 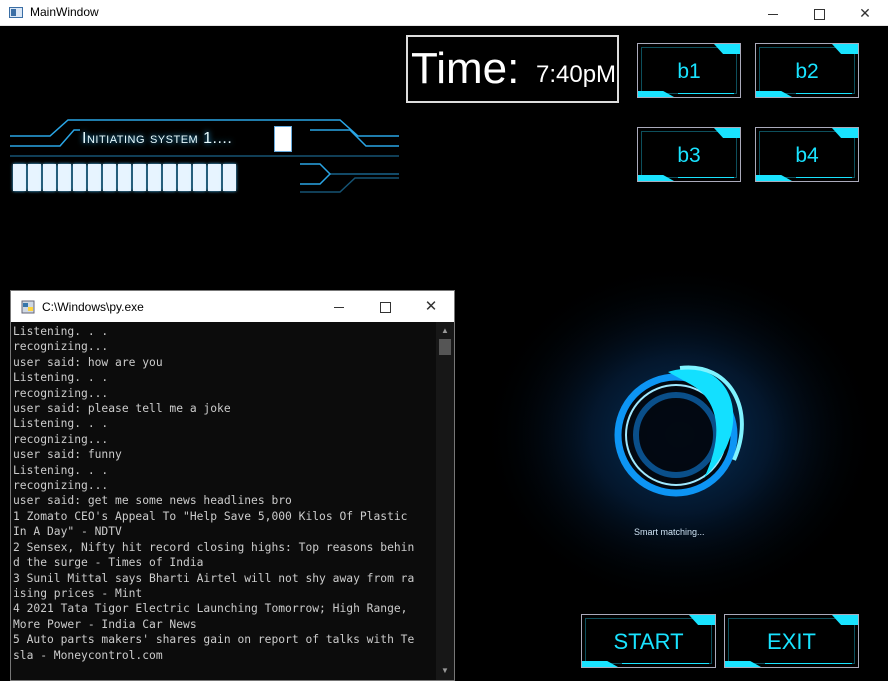 I want to click on window-title: MainWindow, so click(x=64, y=12).